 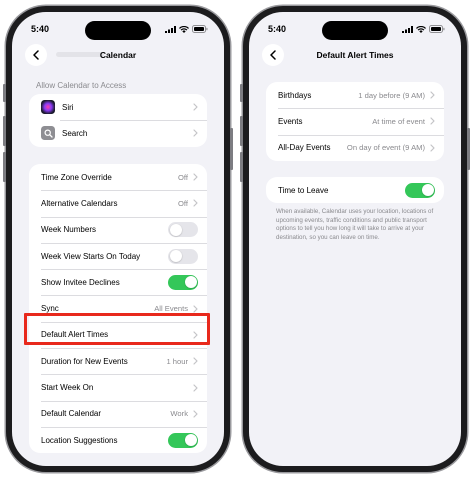 What do you see at coordinates (118, 387) in the screenshot?
I see `settings-row-start-week-on: Start Week On` at bounding box center [118, 387].